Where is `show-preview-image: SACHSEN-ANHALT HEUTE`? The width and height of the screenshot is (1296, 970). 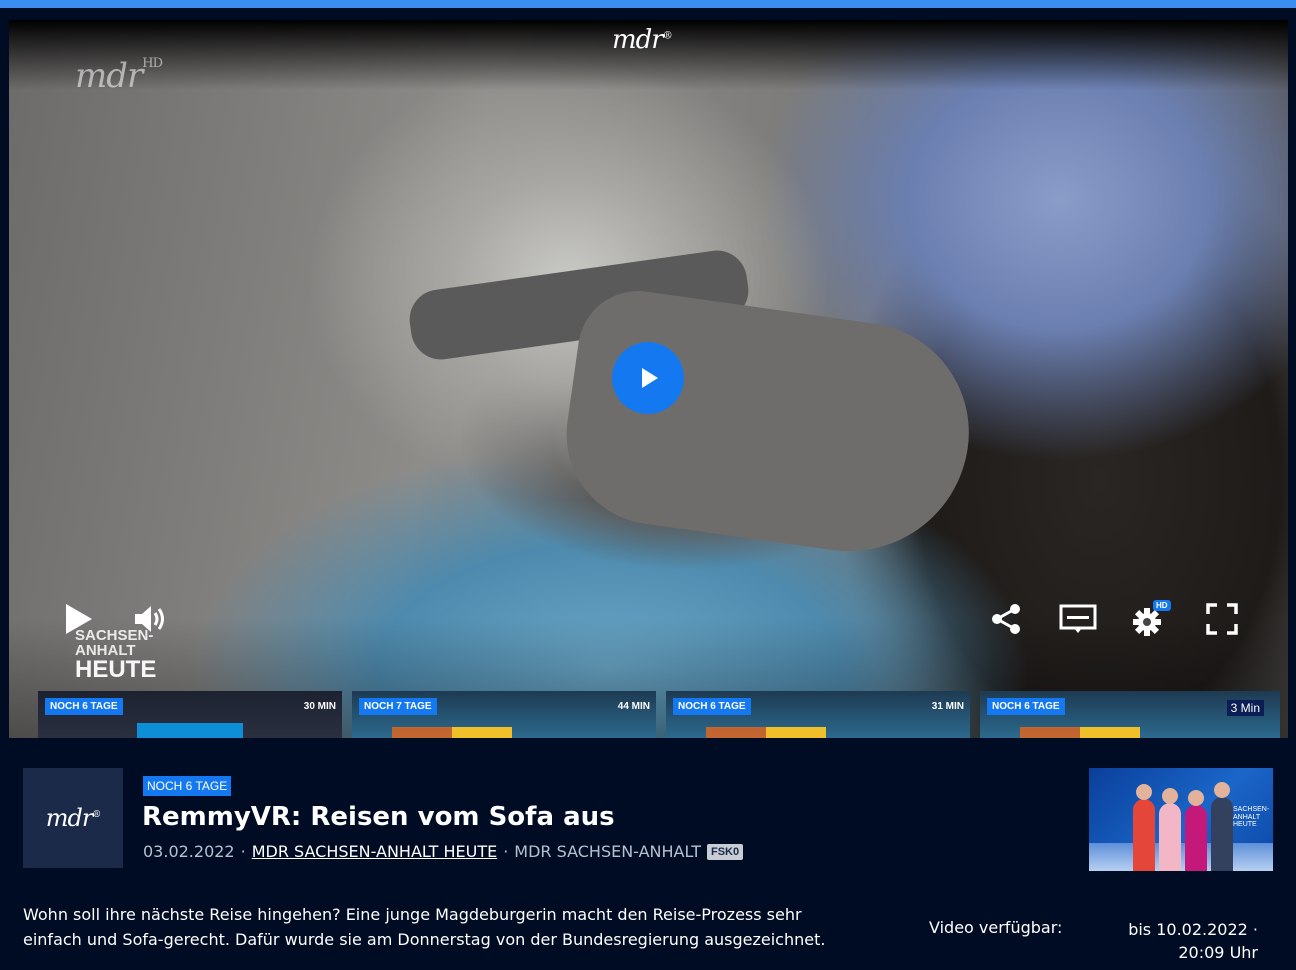
show-preview-image: SACHSEN-ANHALT HEUTE is located at coordinates (1181, 819).